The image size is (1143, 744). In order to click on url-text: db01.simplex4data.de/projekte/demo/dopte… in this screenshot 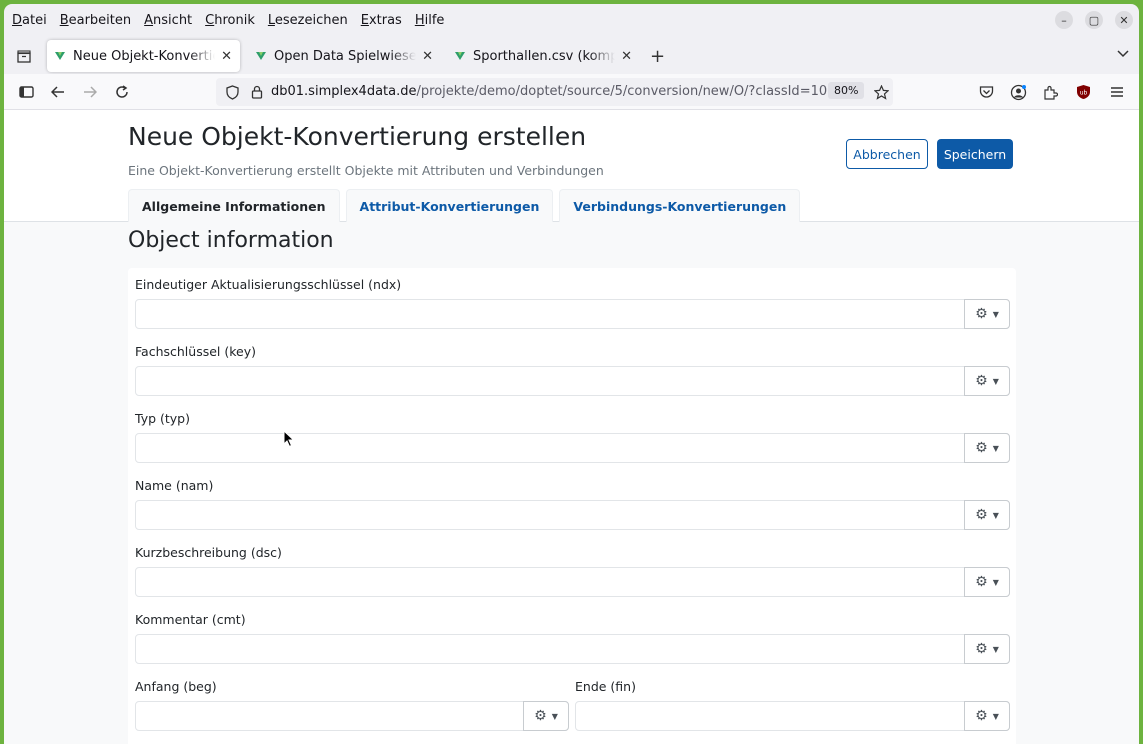, I will do `click(553, 91)`.